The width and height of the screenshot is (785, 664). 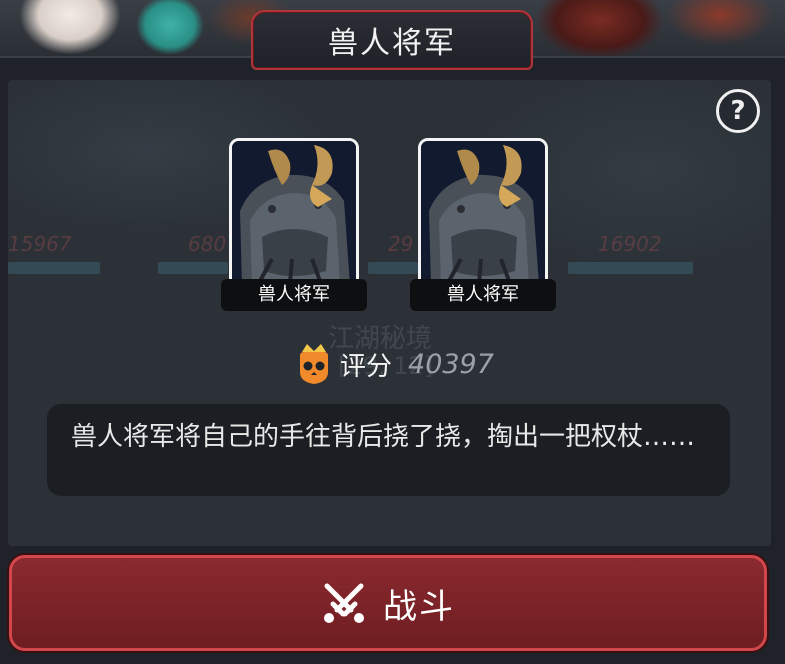 What do you see at coordinates (419, 606) in the screenshot?
I see `fight-button-label: 战斗` at bounding box center [419, 606].